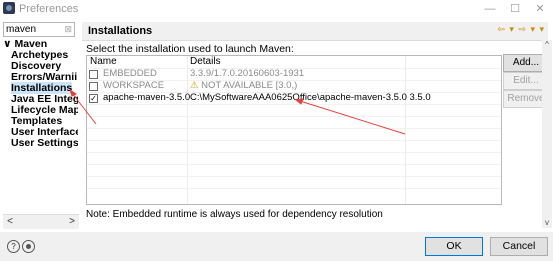 Image resolution: width=553 pixels, height=261 pixels. What do you see at coordinates (547, 223) in the screenshot?
I see `scroll-down-icon: v` at bounding box center [547, 223].